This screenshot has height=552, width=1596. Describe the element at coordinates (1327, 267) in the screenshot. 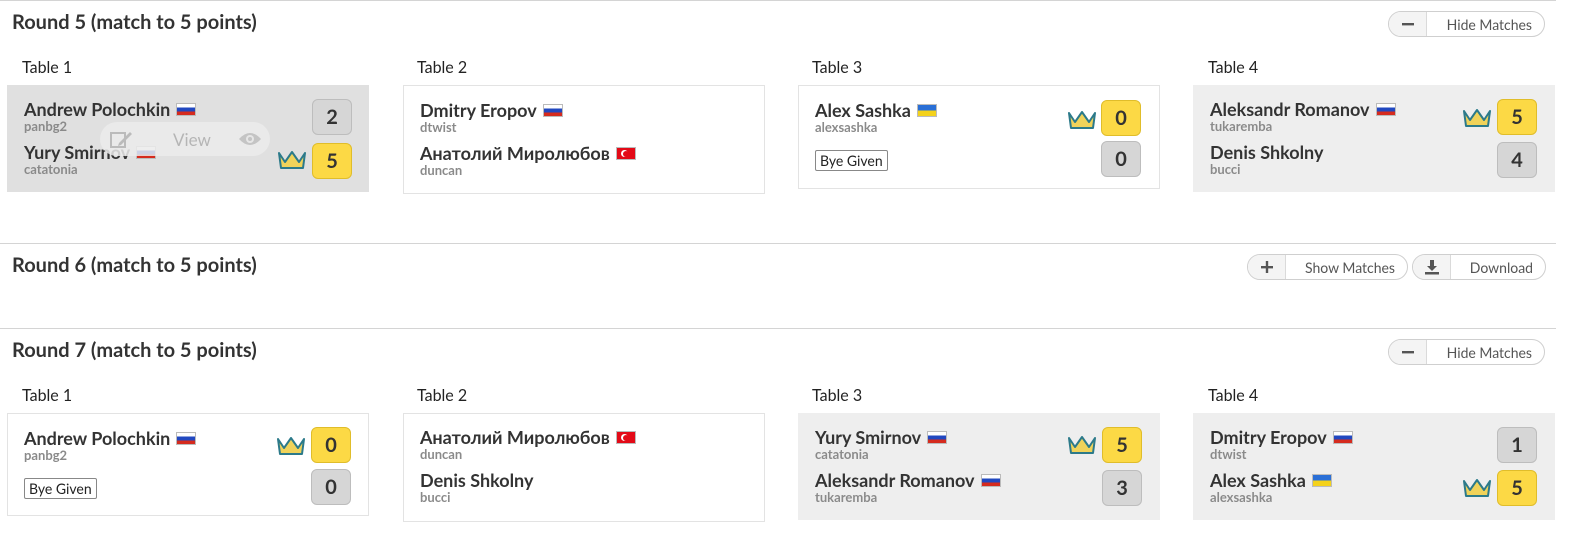

I see `show-matches-button: Show Matches` at that location.